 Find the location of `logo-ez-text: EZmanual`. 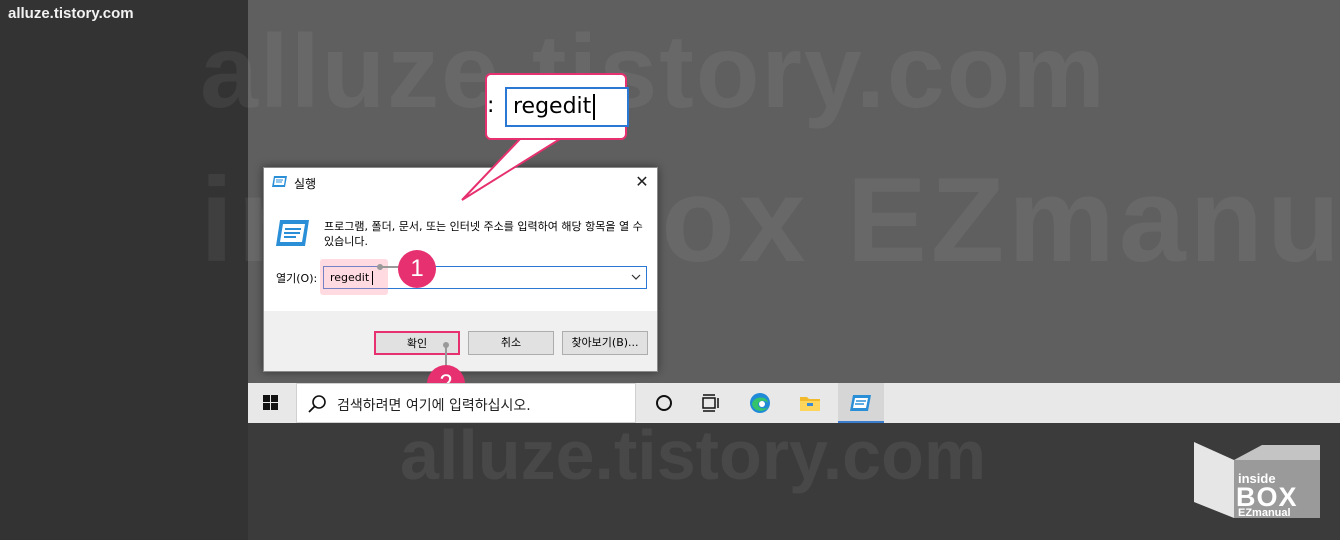

logo-ez-text: EZmanual is located at coordinates (1264, 513).